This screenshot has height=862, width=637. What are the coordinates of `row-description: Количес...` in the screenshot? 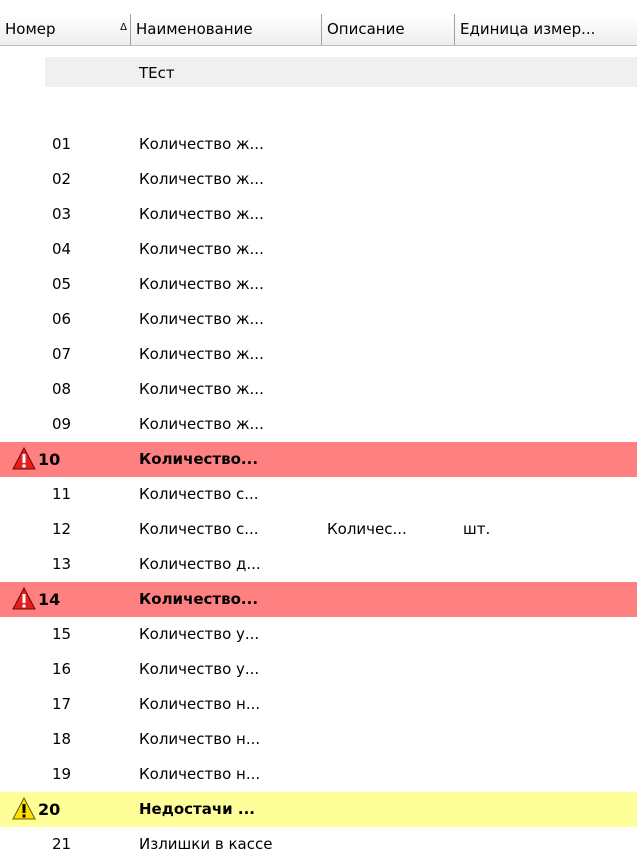 It's located at (367, 529).